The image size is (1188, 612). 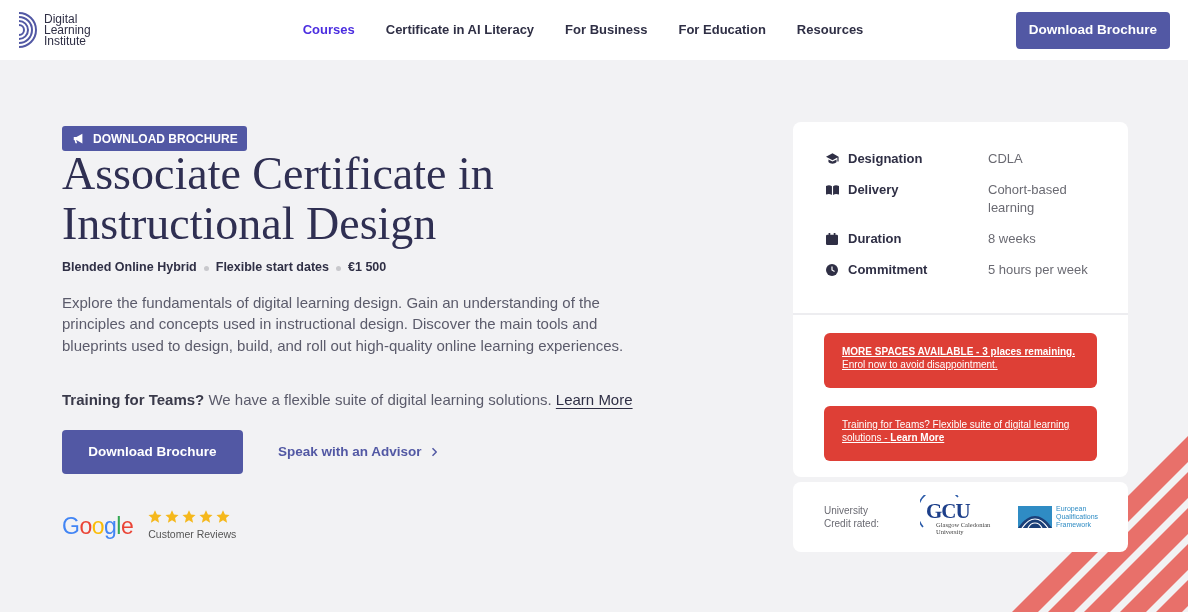 I want to click on teams-note: Training for Teams? We have a flexible suite of digital learning solutions. Learn More, so click(x=348, y=400).